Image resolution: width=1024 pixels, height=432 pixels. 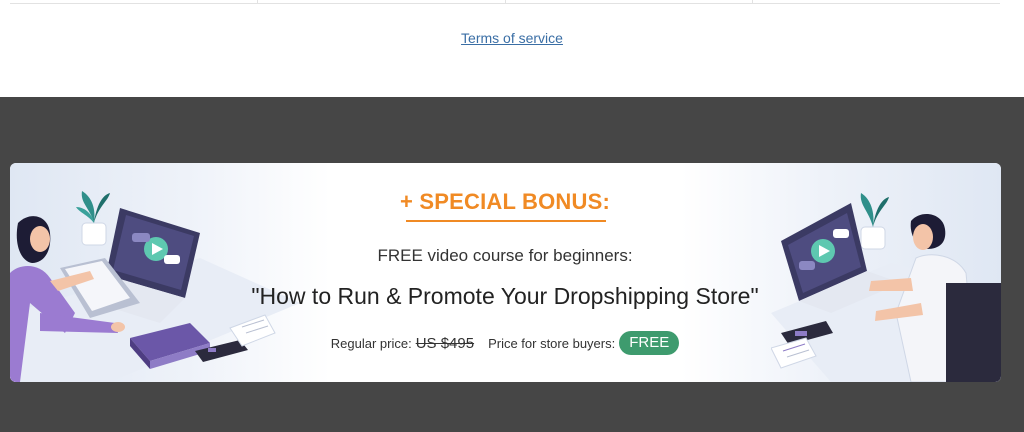 I want to click on terms-of-service-link: Terms of service, so click(x=512, y=38).